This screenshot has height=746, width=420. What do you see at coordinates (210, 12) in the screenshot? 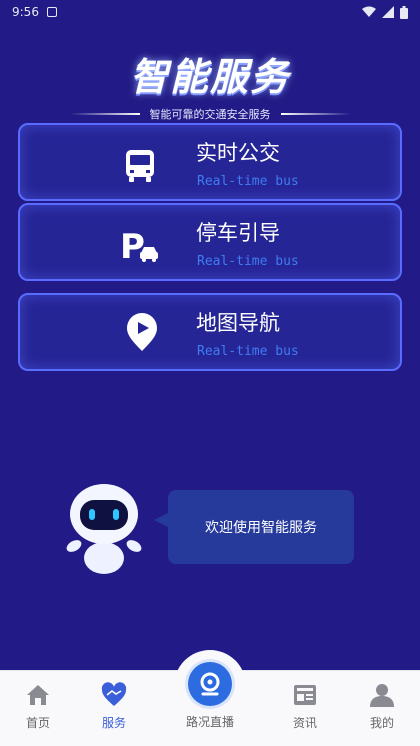
I see `status-bar: 9:56` at bounding box center [210, 12].